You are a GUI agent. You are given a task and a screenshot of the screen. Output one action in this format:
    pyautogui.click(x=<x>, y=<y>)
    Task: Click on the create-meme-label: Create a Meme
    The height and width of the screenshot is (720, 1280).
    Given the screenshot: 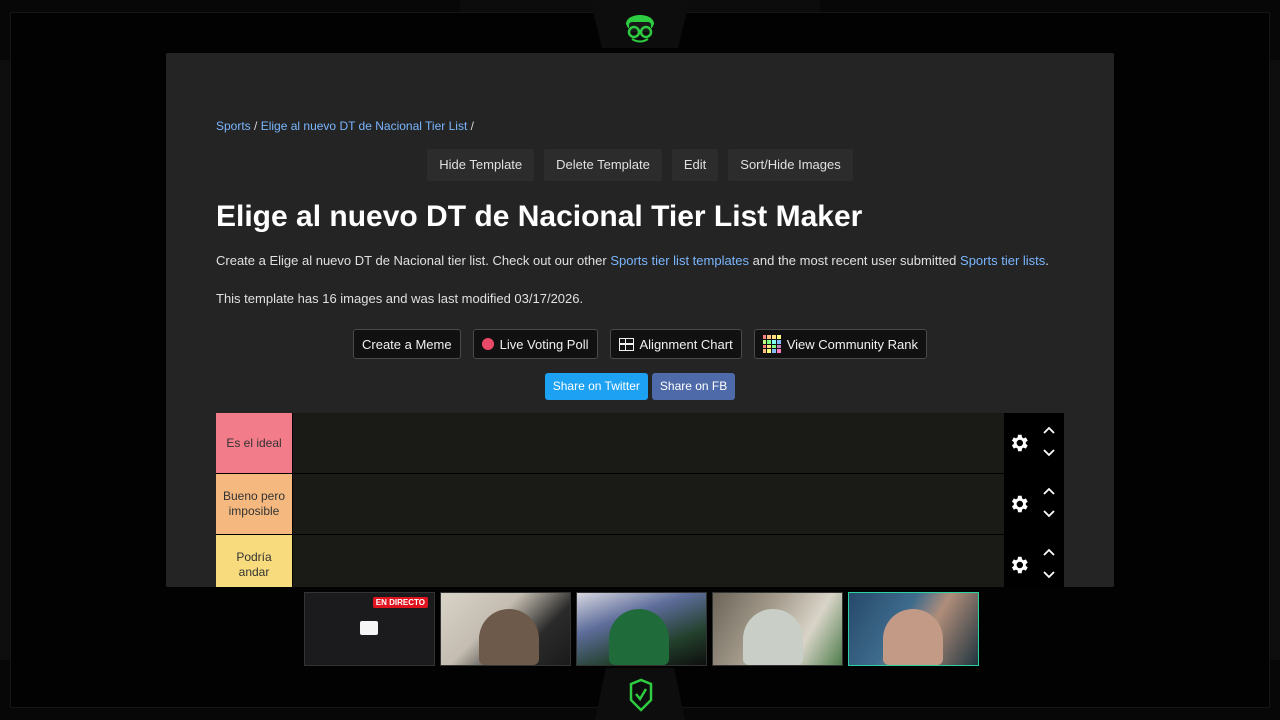 What is the action you would take?
    pyautogui.click(x=407, y=344)
    